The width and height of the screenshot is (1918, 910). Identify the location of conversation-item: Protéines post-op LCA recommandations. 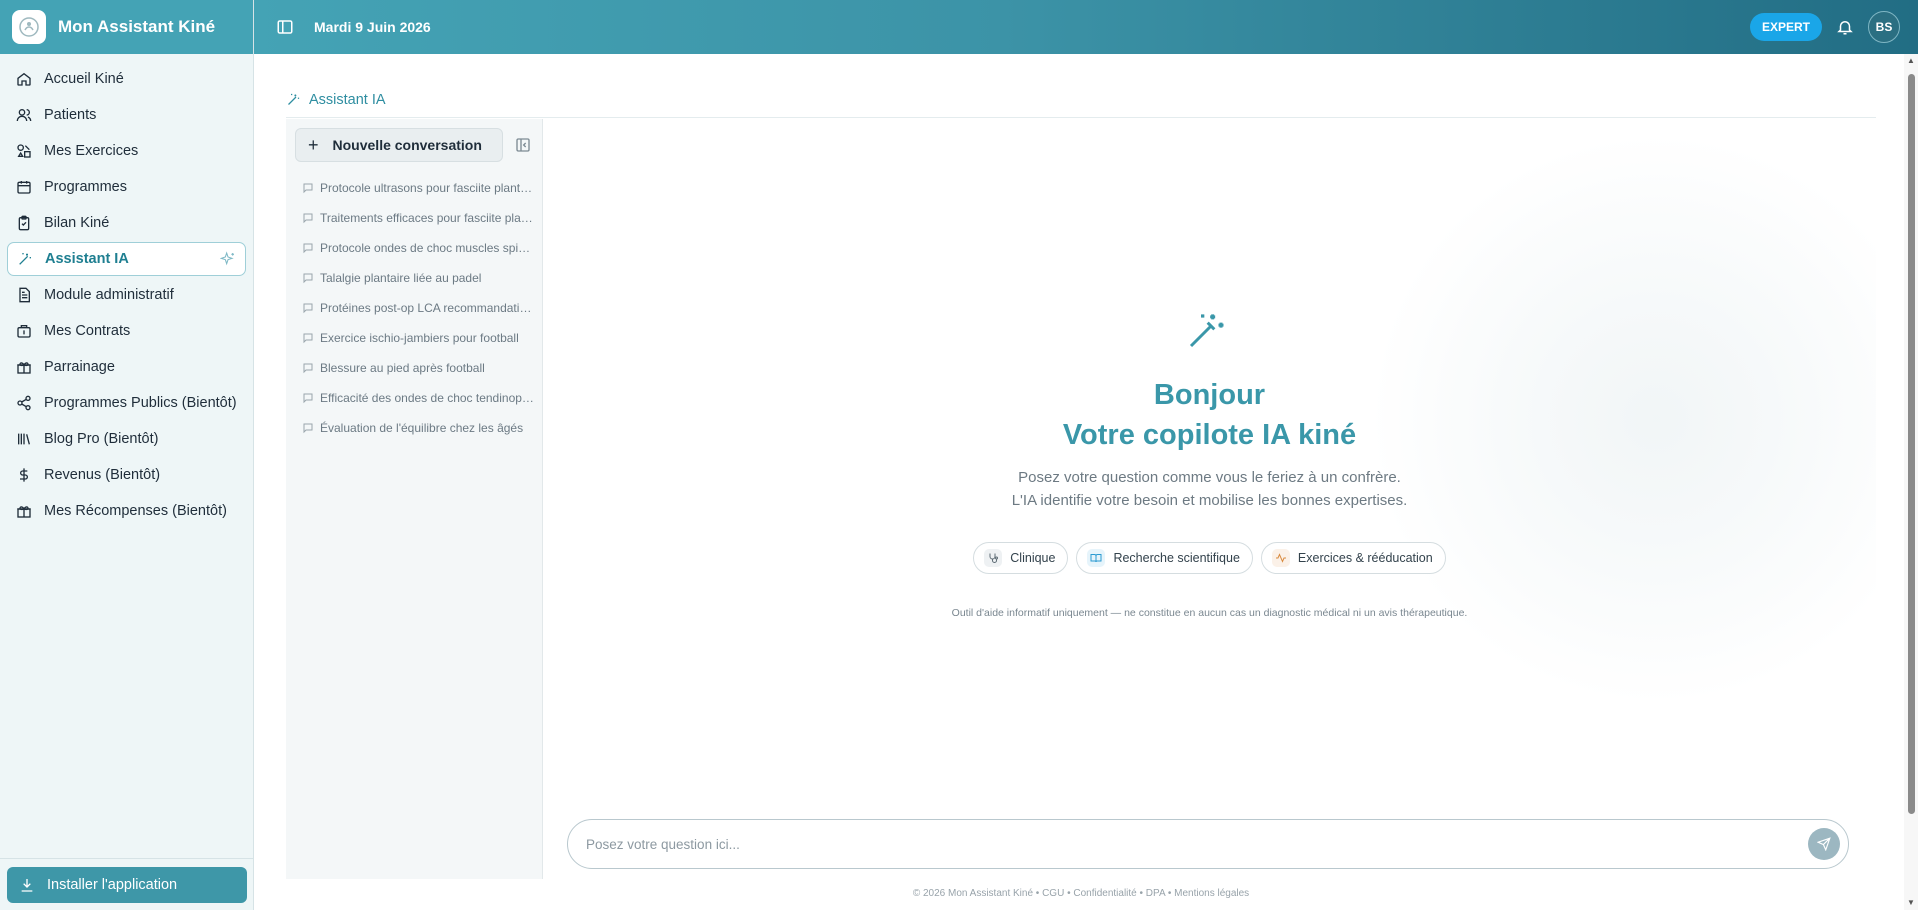
(418, 308).